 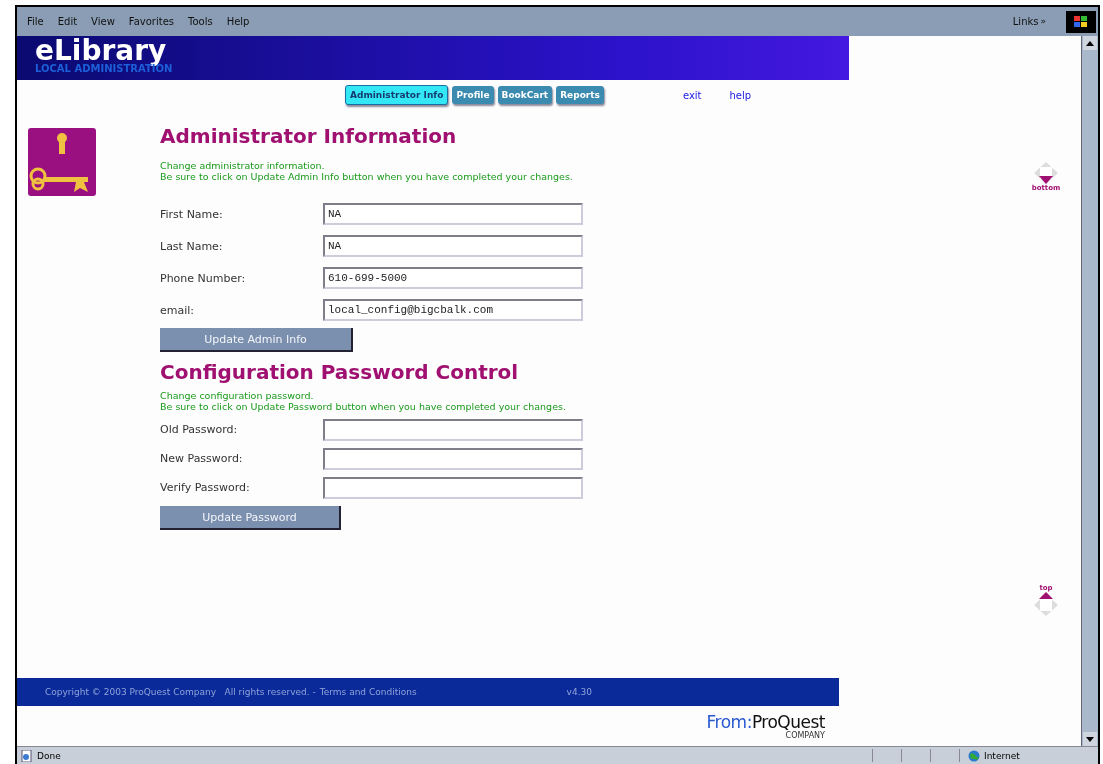 I want to click on key-icon, so click(x=62, y=162).